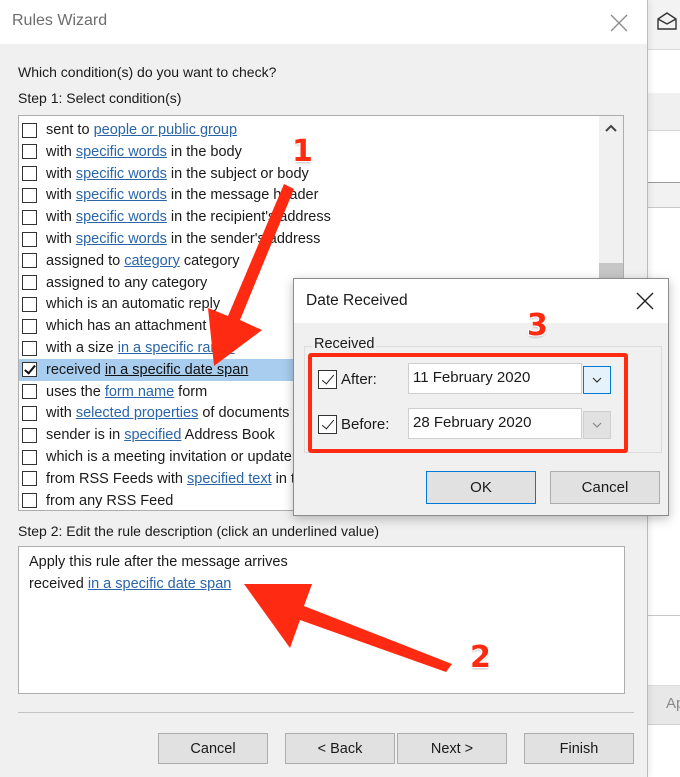  Describe the element at coordinates (673, 703) in the screenshot. I see `background-apply-label: Ap` at that location.